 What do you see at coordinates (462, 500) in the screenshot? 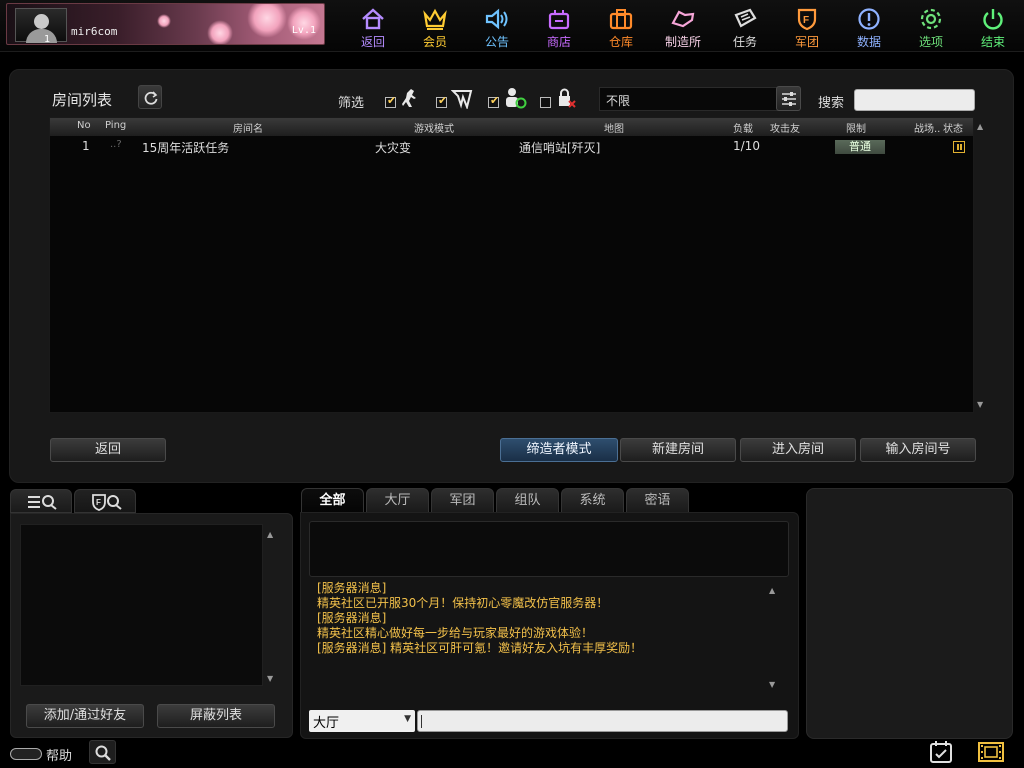
I see `tab-chat-clan: 军团` at bounding box center [462, 500].